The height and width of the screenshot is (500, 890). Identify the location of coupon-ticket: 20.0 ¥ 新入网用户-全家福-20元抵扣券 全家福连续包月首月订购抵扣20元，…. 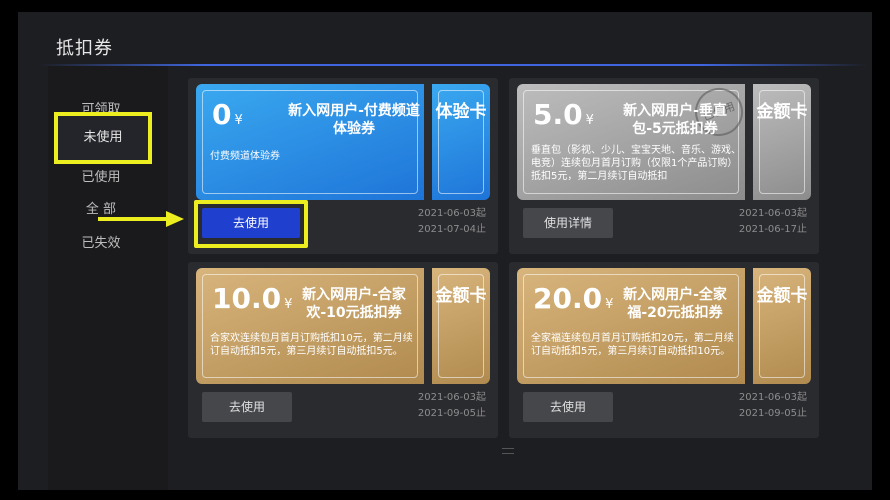
(664, 326).